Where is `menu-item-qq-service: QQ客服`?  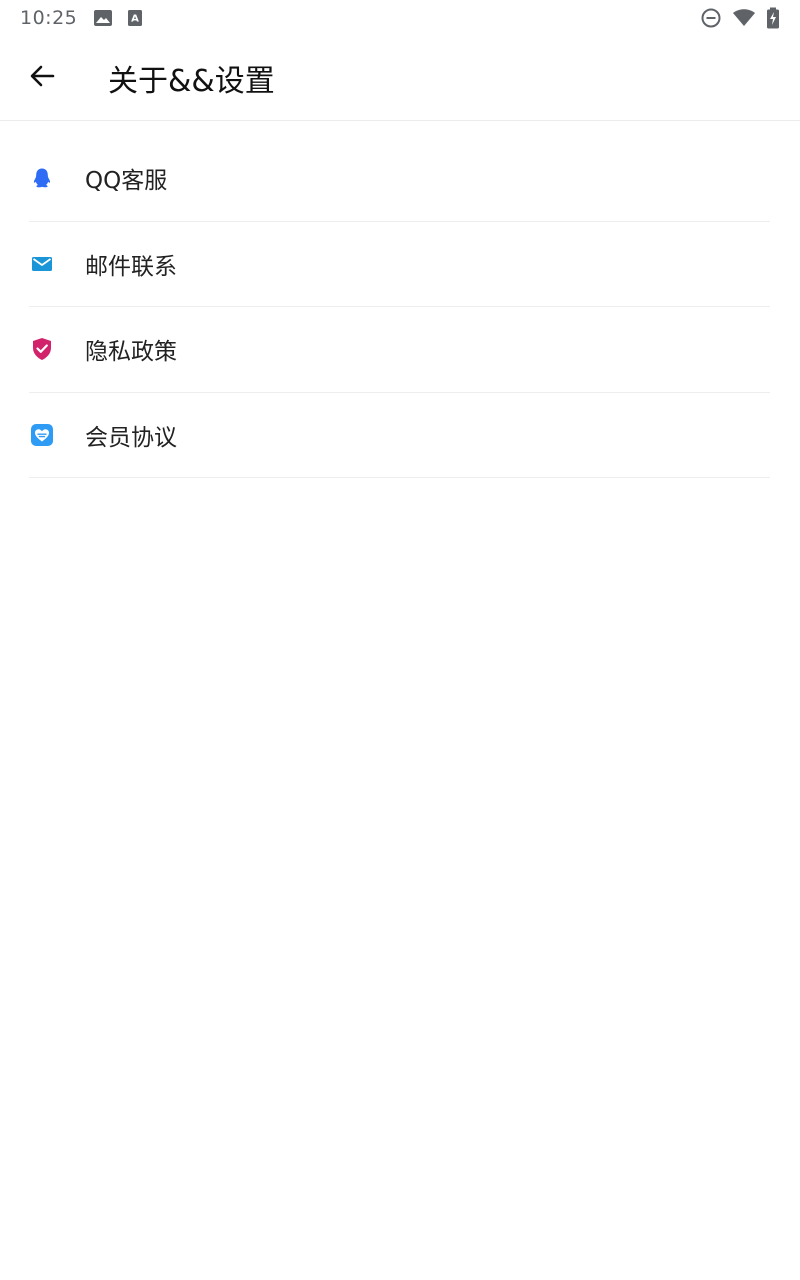 menu-item-qq-service: QQ客服 is located at coordinates (399, 179).